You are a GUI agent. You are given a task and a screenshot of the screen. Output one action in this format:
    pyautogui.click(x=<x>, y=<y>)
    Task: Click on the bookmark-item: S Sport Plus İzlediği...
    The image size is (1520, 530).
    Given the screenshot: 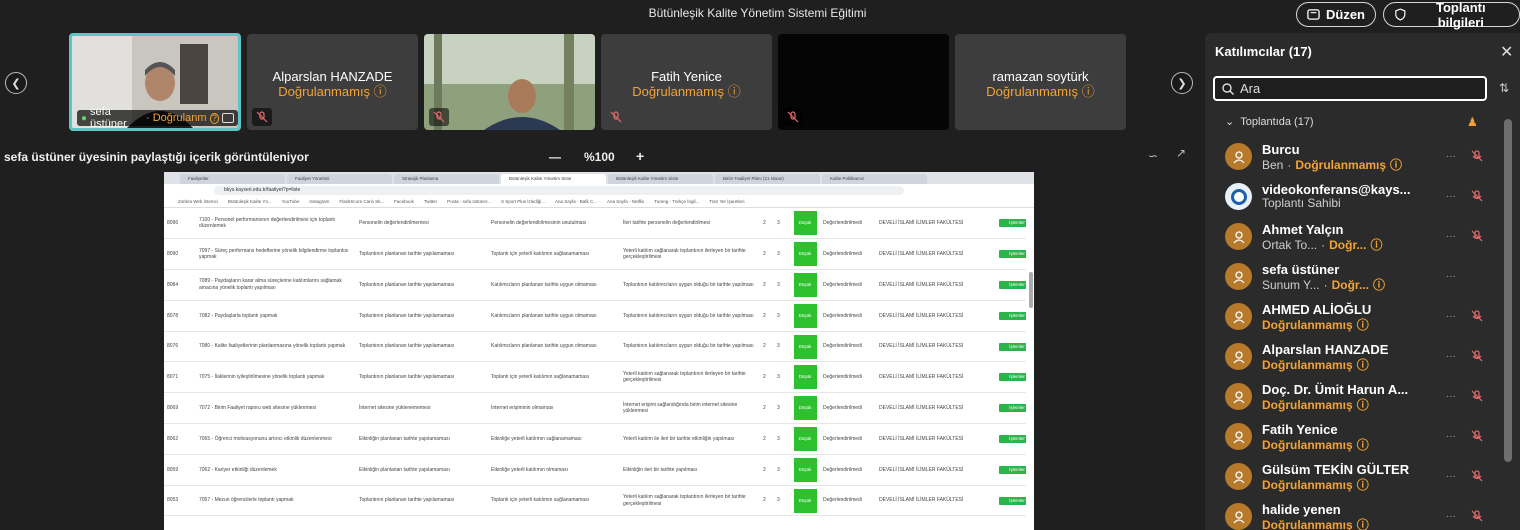 What is the action you would take?
    pyautogui.click(x=523, y=201)
    